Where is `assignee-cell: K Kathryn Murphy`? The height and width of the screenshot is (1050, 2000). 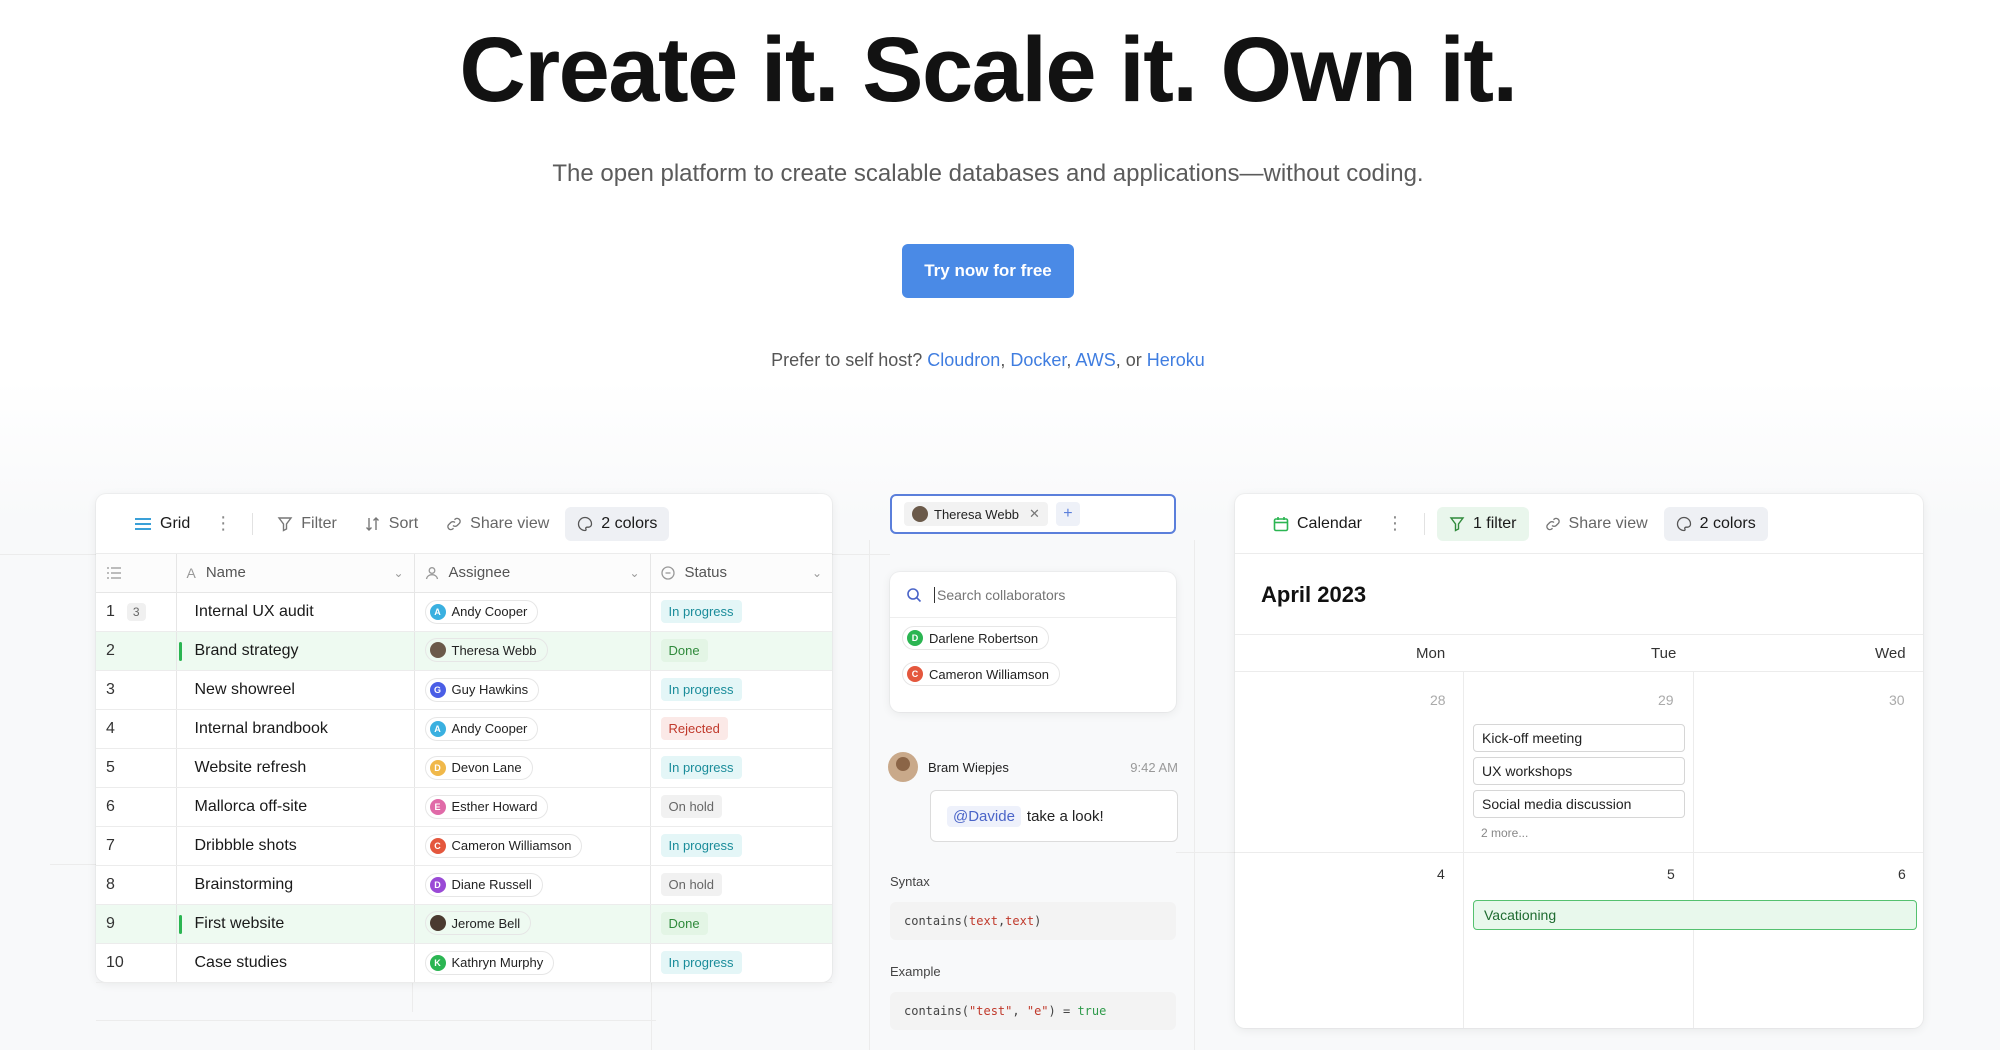
assignee-cell: K Kathryn Murphy is located at coordinates (532, 963).